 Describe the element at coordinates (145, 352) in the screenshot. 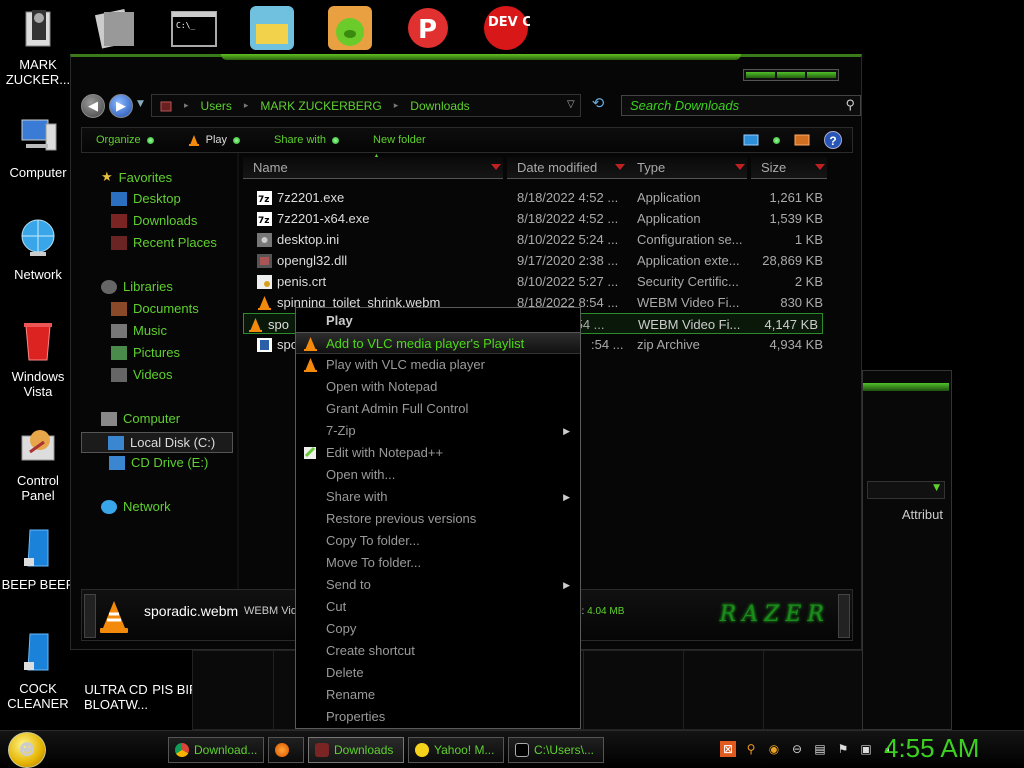

I see `nav-pictures: Pictures` at that location.